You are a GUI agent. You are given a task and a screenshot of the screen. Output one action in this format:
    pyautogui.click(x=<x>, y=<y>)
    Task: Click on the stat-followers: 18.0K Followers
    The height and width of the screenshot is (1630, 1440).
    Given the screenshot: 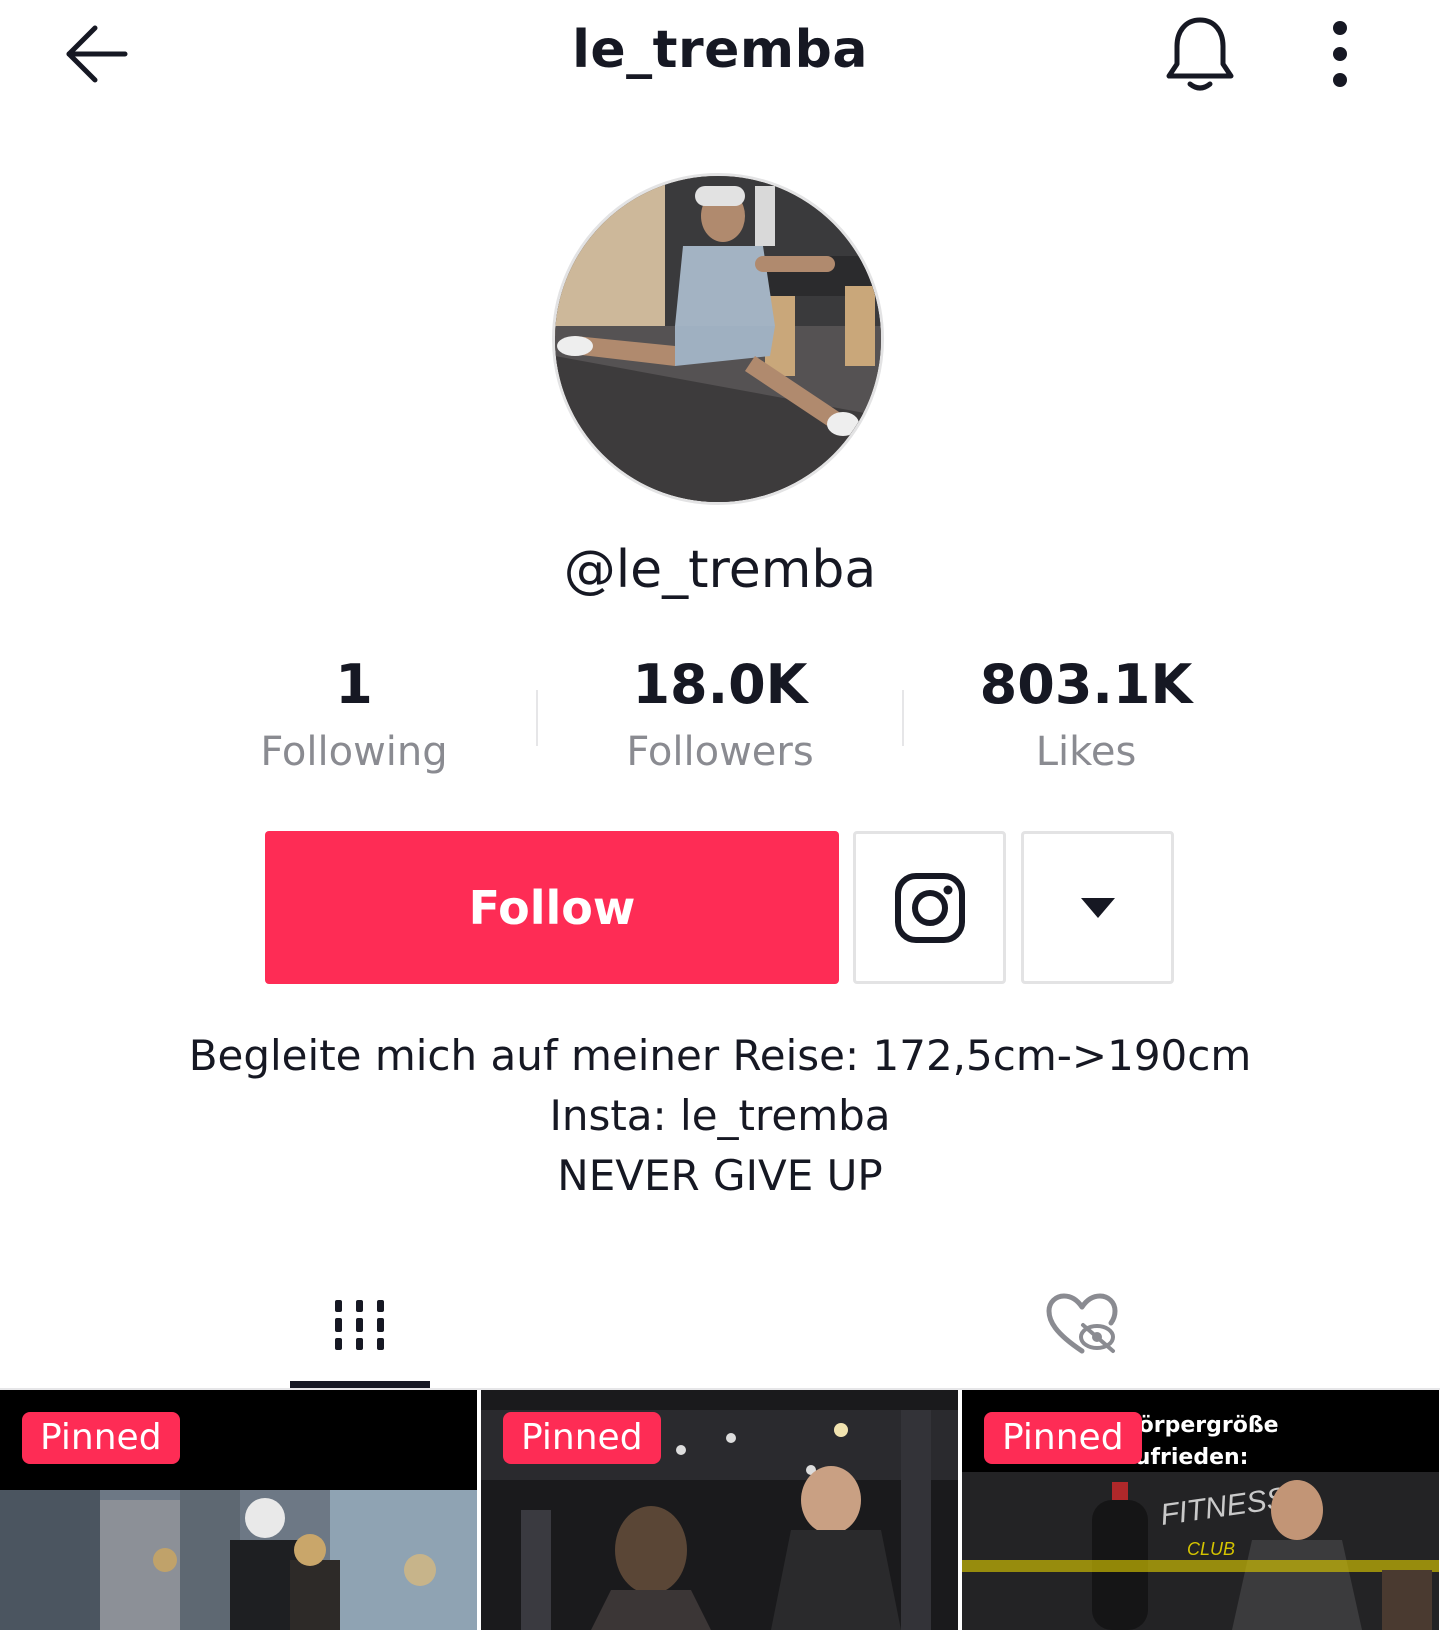 What is the action you would take?
    pyautogui.click(x=720, y=715)
    